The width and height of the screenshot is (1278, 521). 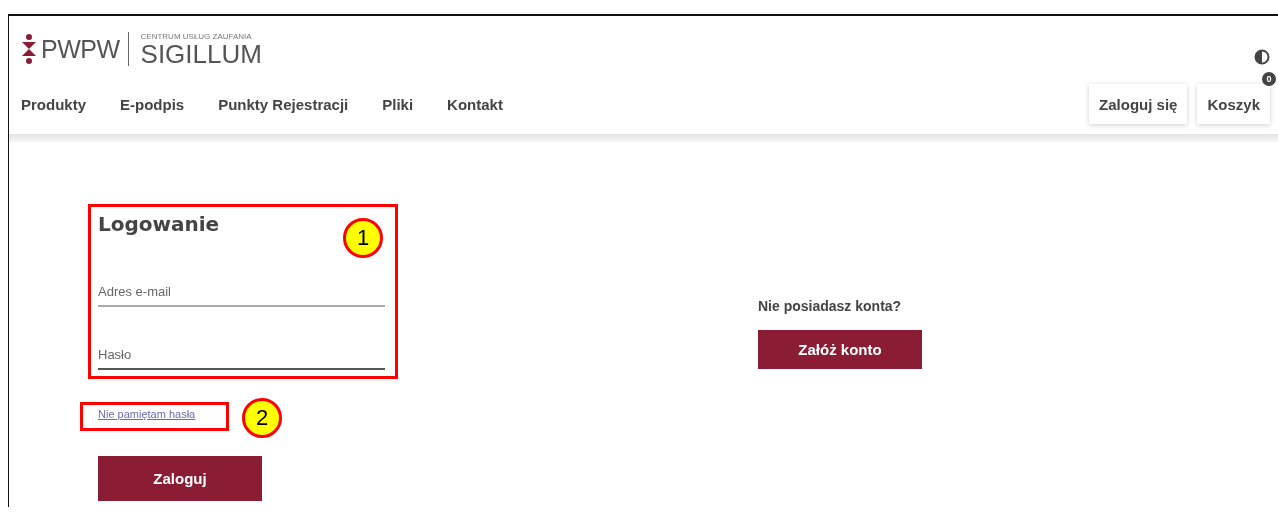 What do you see at coordinates (241, 295) in the screenshot?
I see `input-field: Adres e-mail` at bounding box center [241, 295].